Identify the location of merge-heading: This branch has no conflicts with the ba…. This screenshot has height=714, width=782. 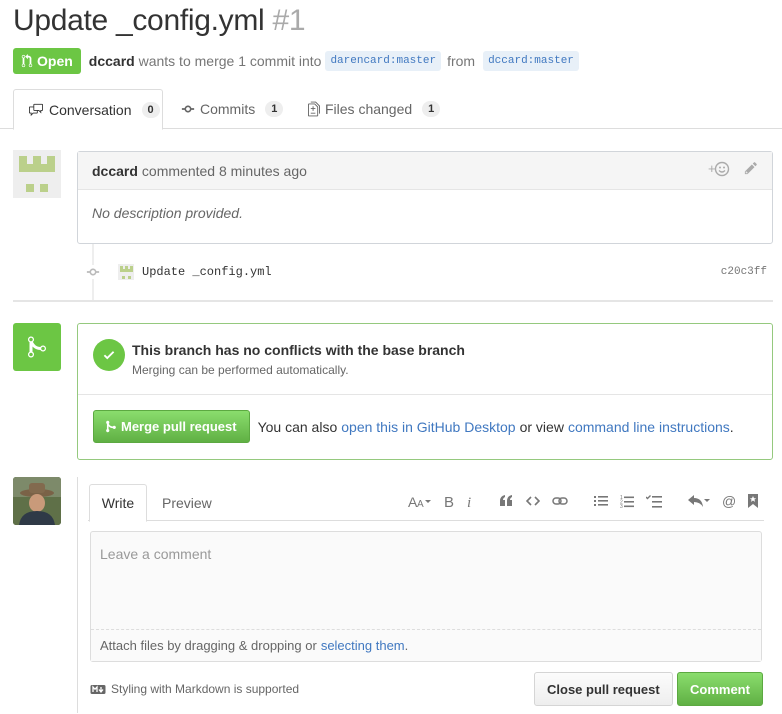
(298, 350).